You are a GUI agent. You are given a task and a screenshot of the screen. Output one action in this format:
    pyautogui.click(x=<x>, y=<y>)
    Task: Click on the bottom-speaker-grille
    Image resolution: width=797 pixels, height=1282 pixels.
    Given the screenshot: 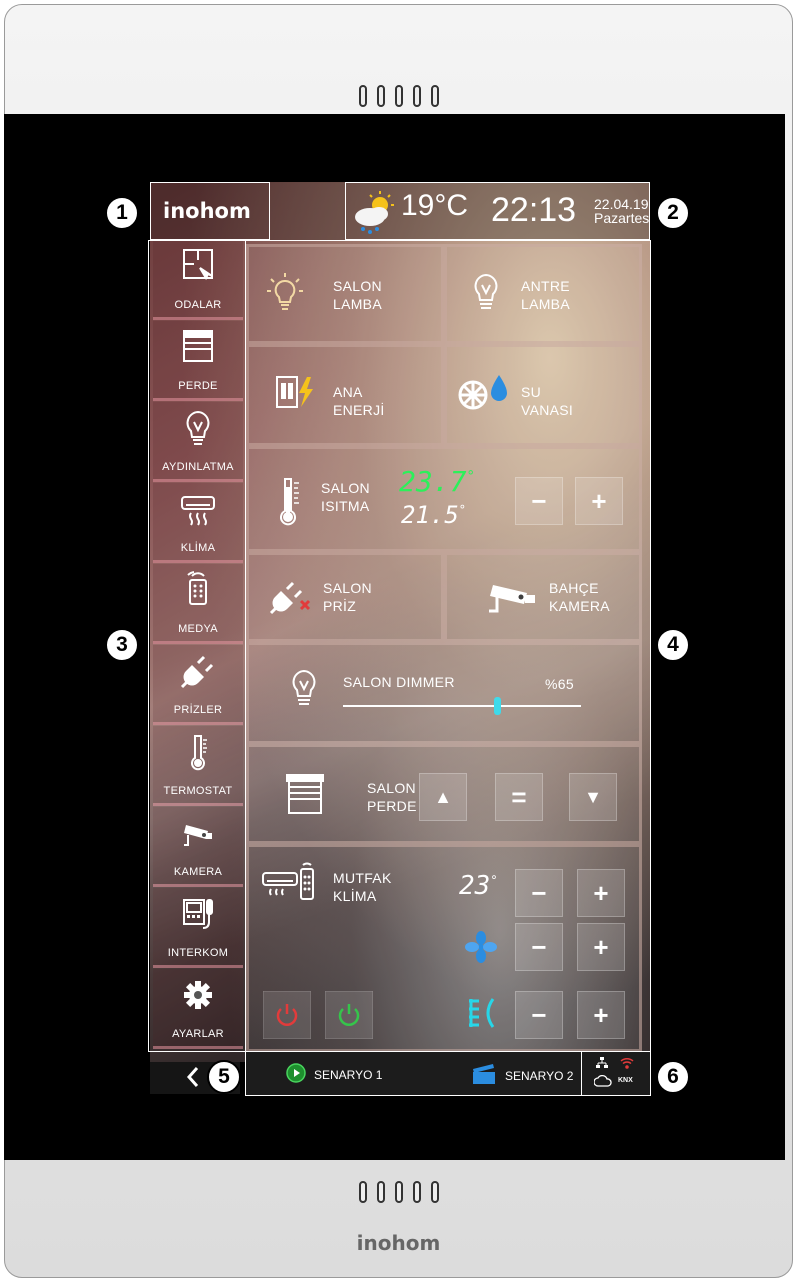 What is the action you would take?
    pyautogui.click(x=398, y=1192)
    